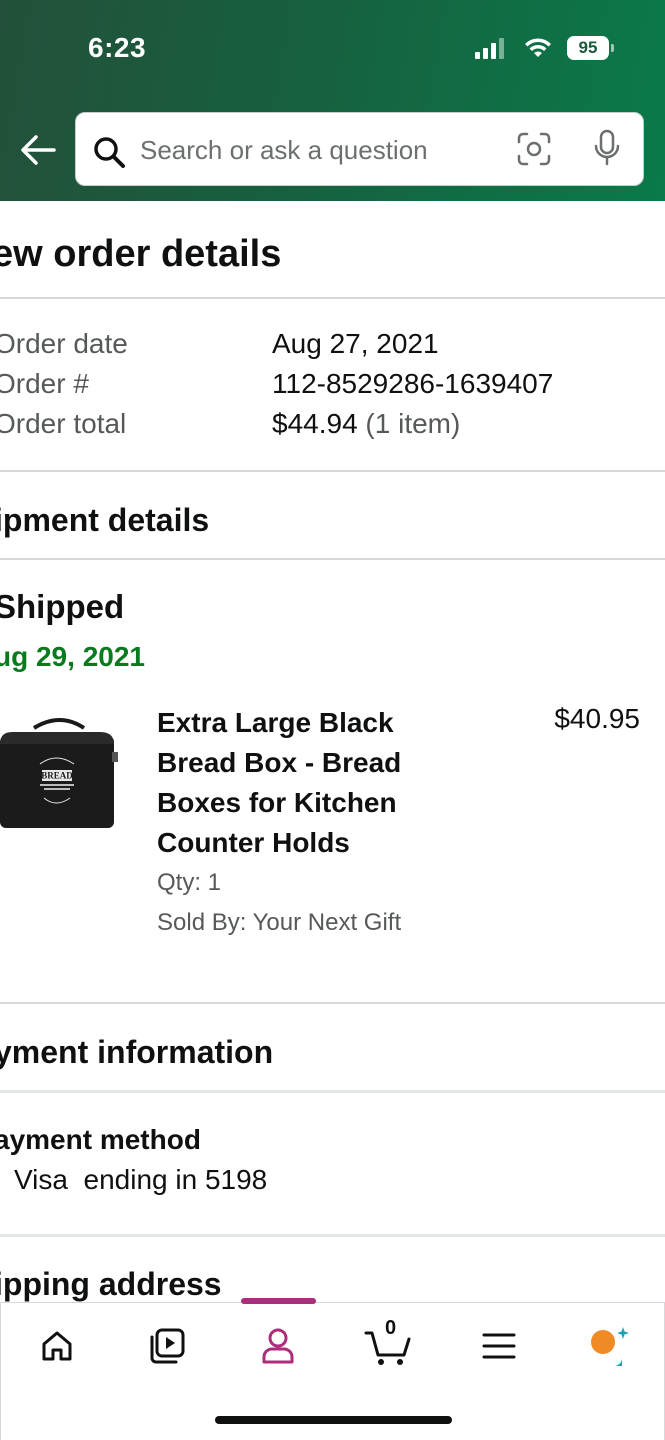  What do you see at coordinates (44, 383) in the screenshot?
I see `order-number-label: Order #` at bounding box center [44, 383].